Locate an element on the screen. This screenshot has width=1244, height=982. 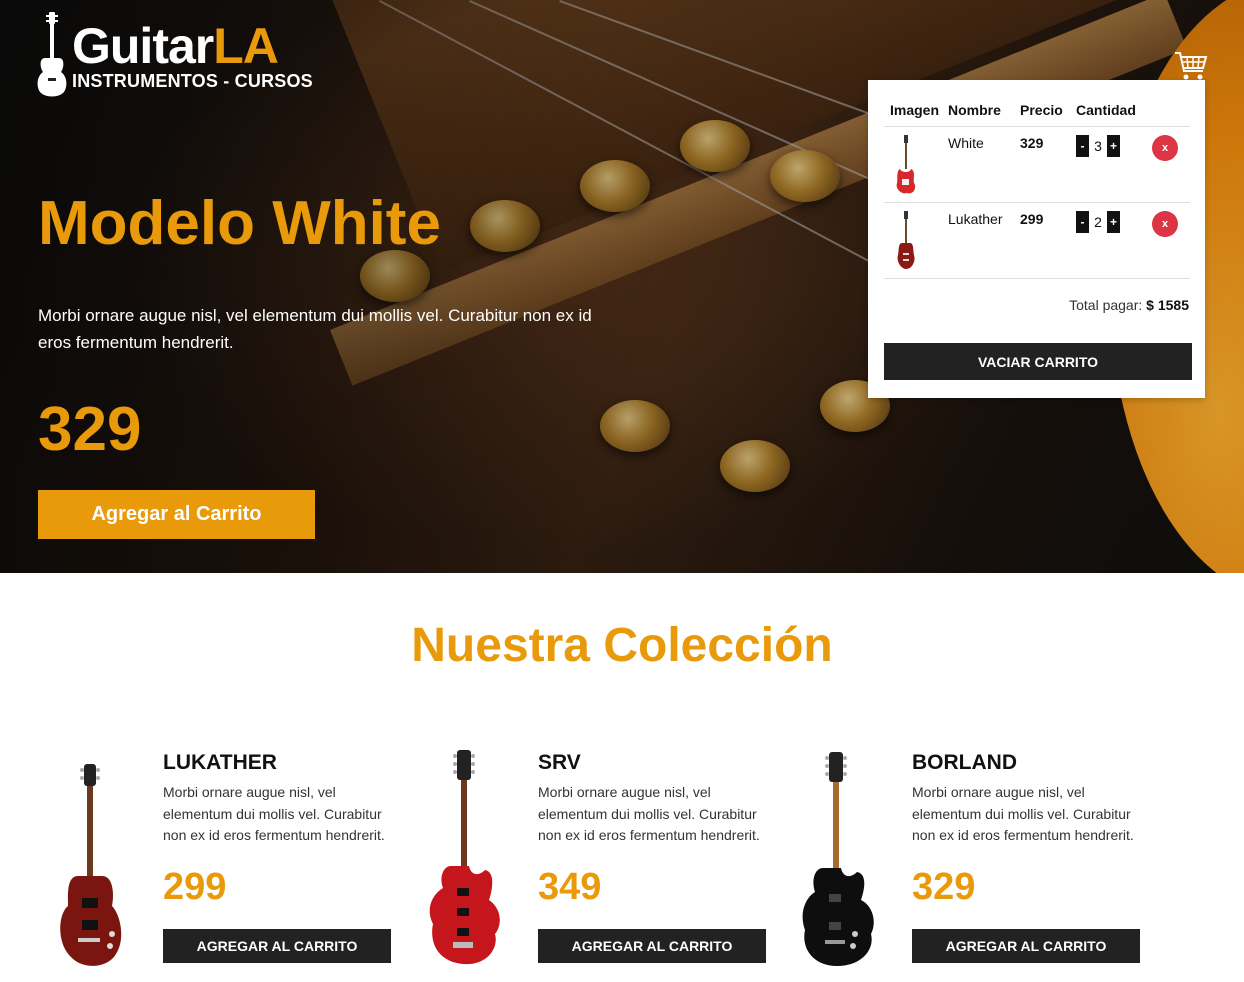
product-price: 349 is located at coordinates (570, 886).